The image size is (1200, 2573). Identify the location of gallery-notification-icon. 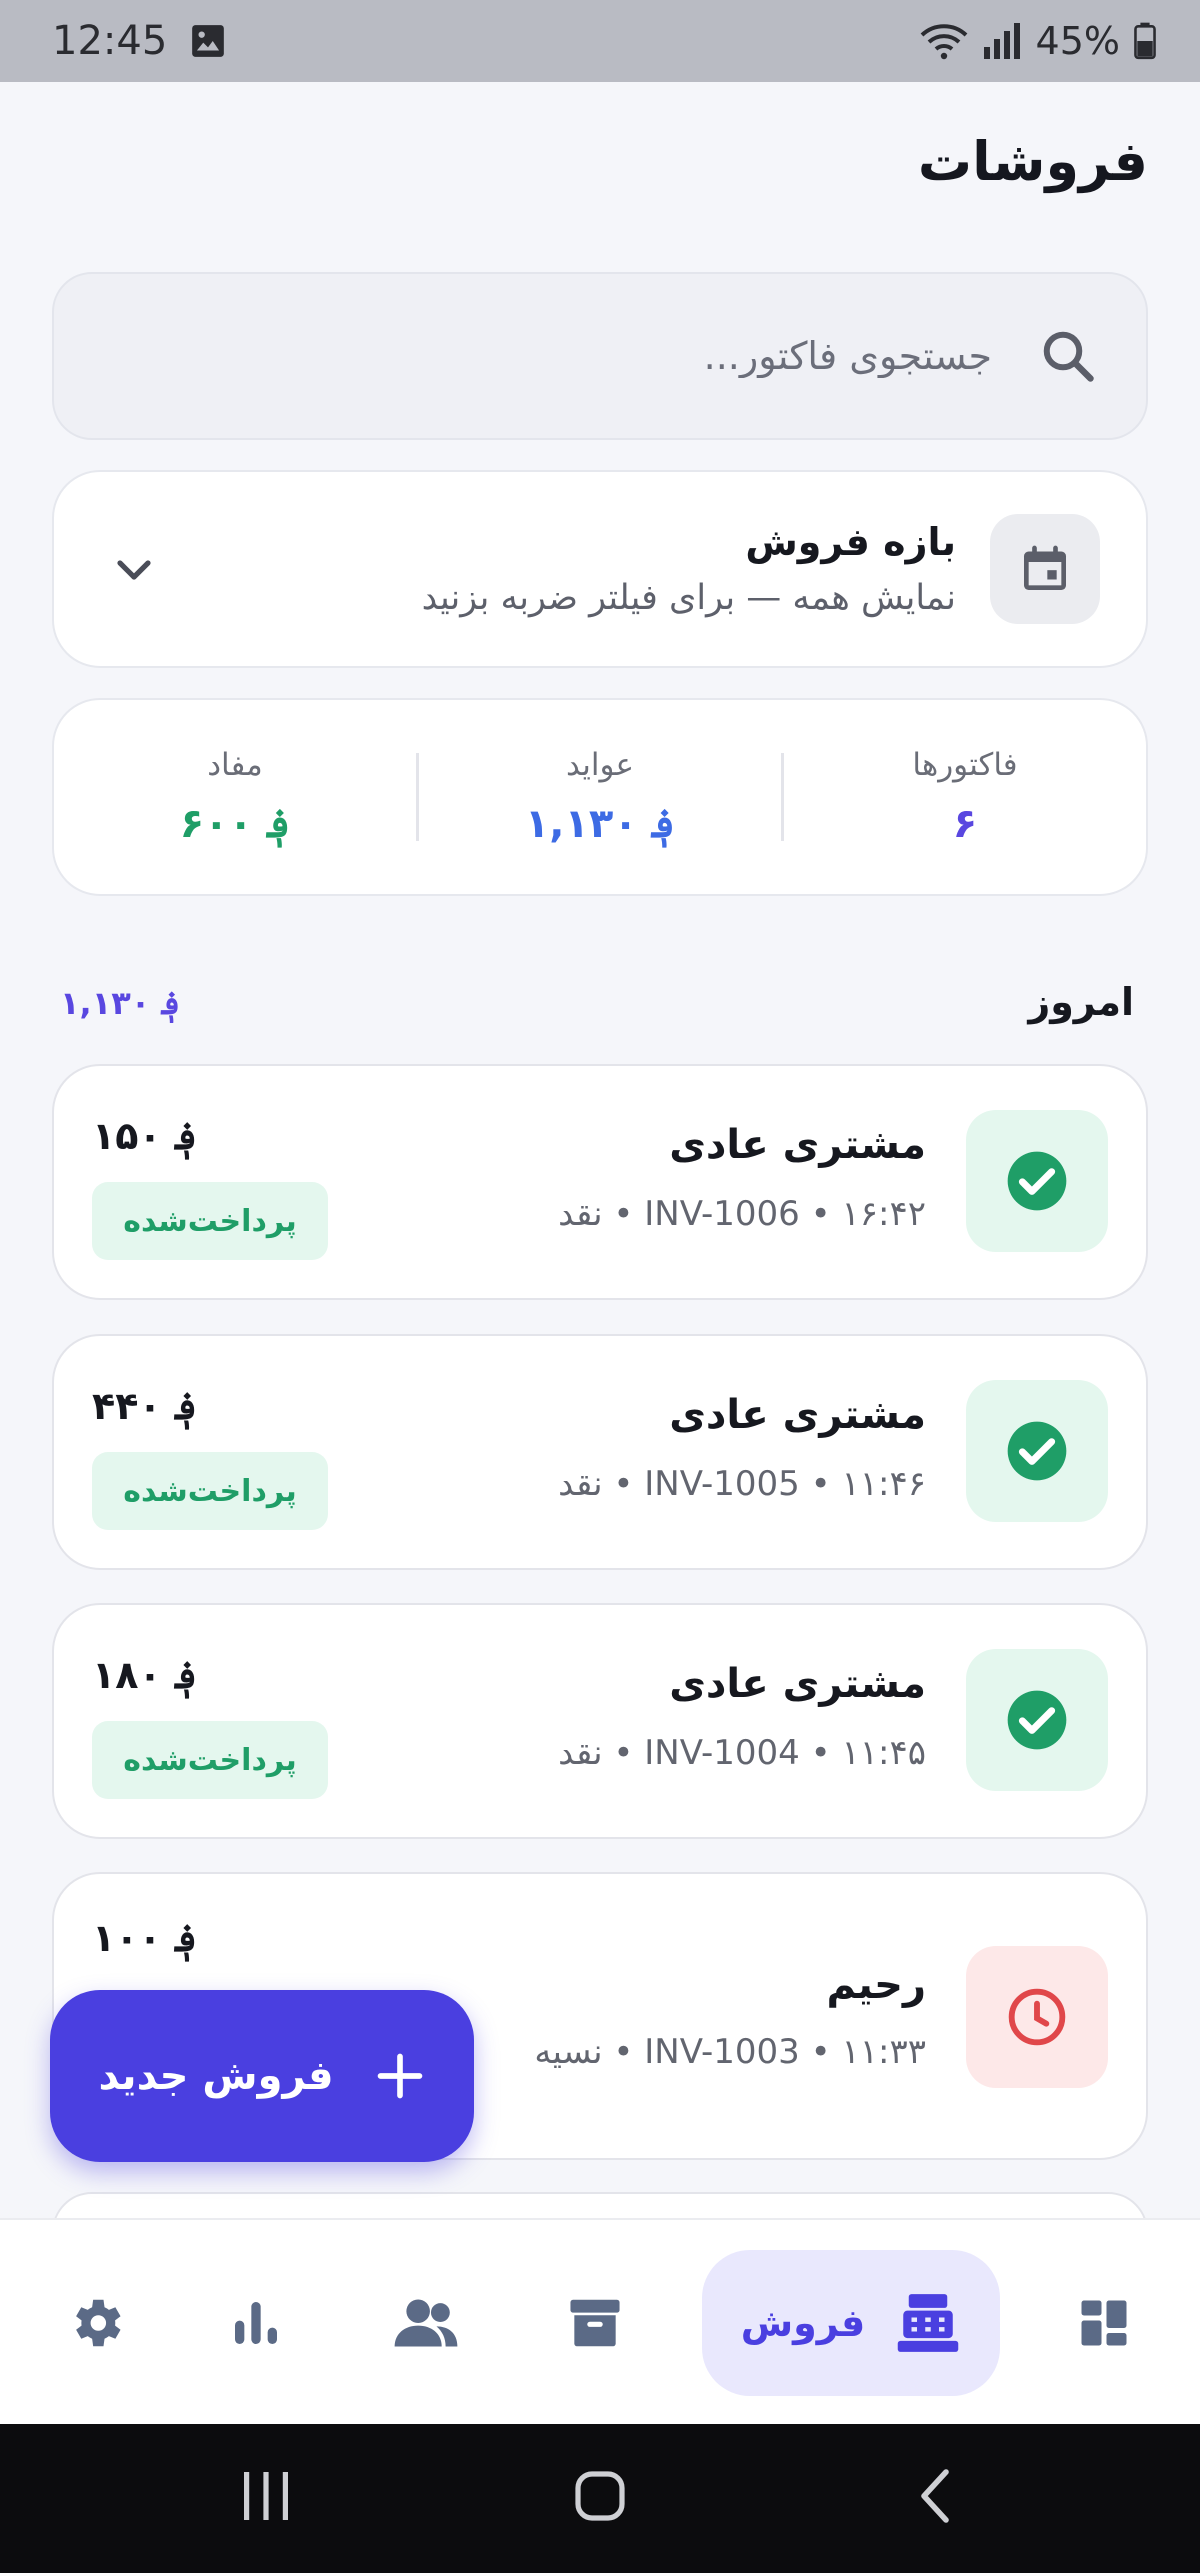
(208, 41).